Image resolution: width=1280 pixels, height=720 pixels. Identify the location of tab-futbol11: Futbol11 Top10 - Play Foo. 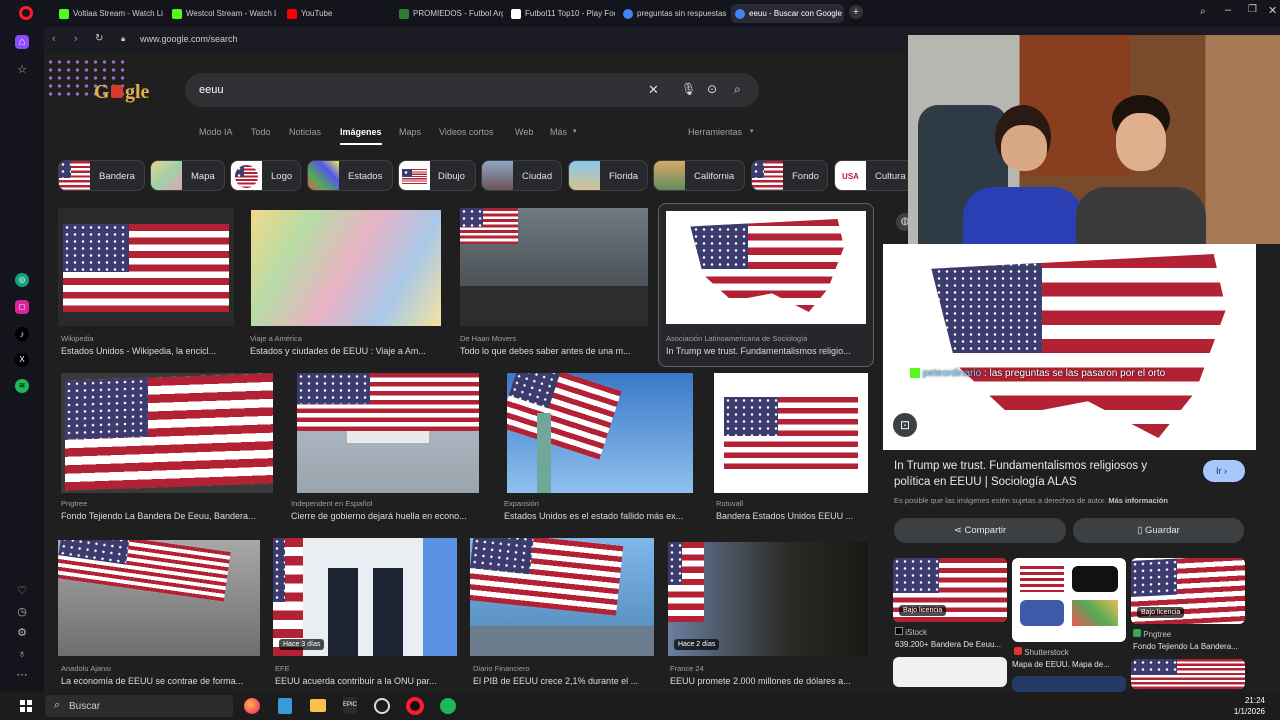
(561, 13).